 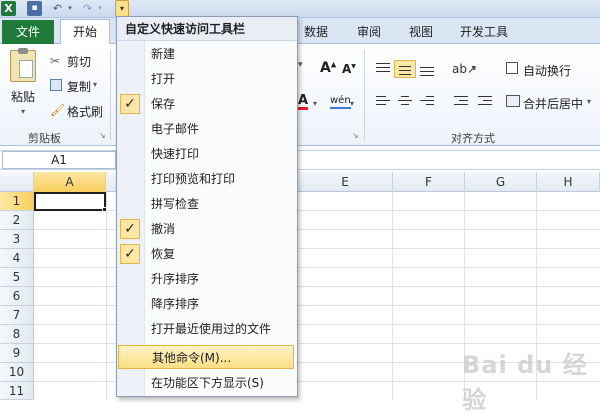 What do you see at coordinates (427, 69) in the screenshot?
I see `align-bottom-icon` at bounding box center [427, 69].